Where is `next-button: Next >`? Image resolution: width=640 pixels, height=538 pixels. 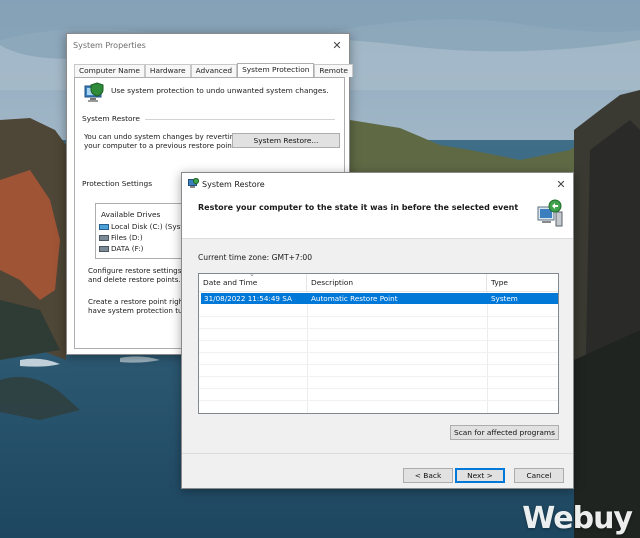 next-button: Next > is located at coordinates (480, 475).